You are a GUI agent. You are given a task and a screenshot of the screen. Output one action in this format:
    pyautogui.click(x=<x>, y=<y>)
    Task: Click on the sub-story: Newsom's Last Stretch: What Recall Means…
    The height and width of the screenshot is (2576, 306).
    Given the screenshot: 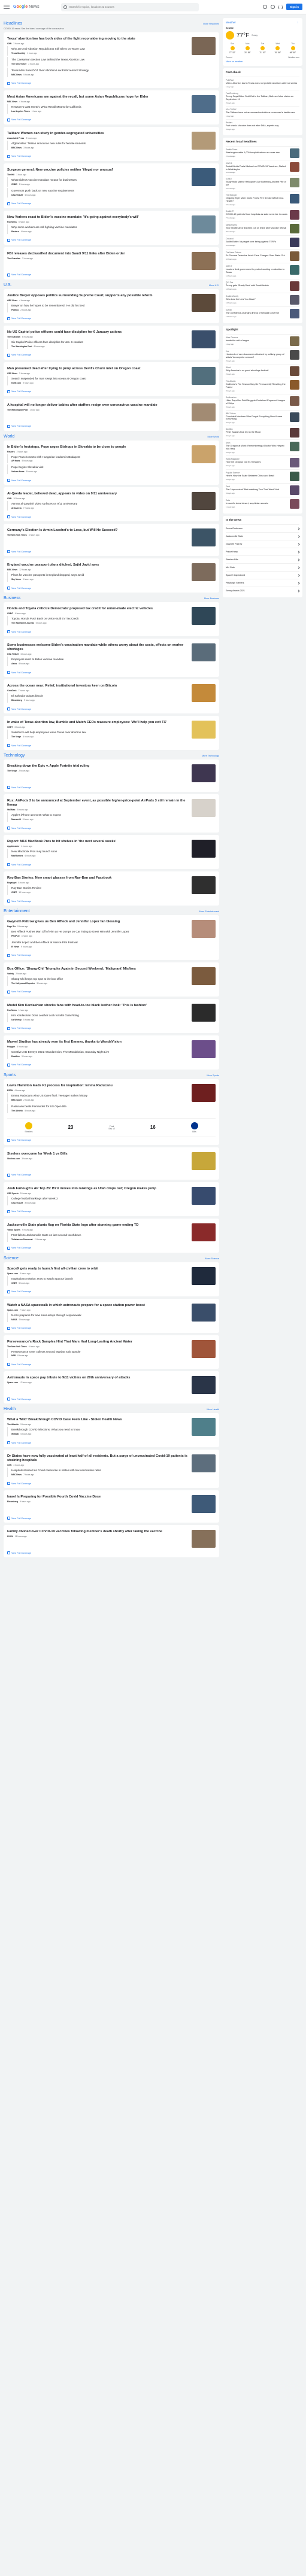 What is the action you would take?
    pyautogui.click(x=97, y=109)
    